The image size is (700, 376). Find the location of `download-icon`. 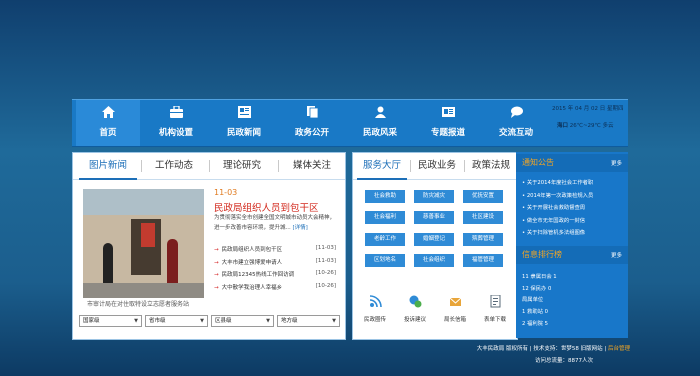

download-icon is located at coordinates (495, 301).